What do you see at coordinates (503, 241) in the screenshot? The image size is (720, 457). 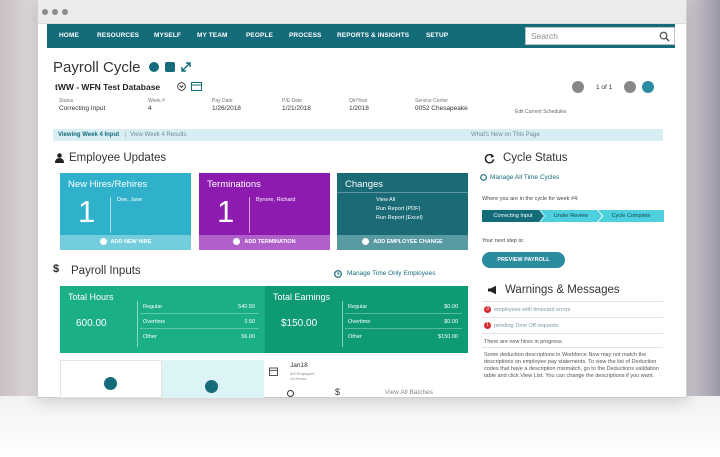 I see `next-step-text: Your next step is:` at bounding box center [503, 241].